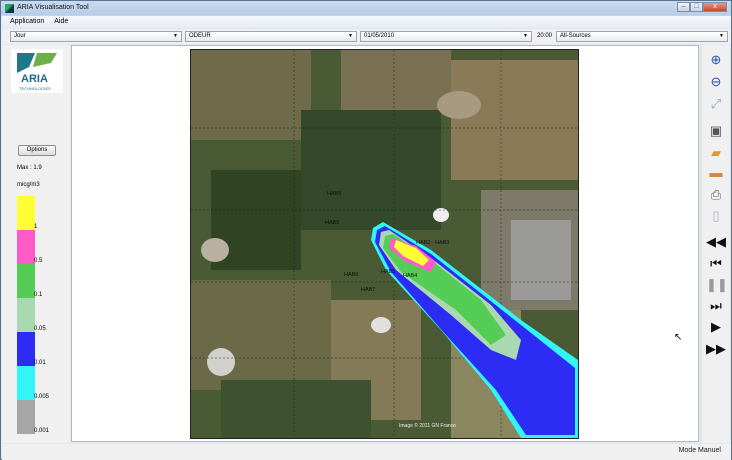 This screenshot has width=732, height=460. What do you see at coordinates (442, 243) in the screenshot?
I see `receptor-label: HAB3` at bounding box center [442, 243].